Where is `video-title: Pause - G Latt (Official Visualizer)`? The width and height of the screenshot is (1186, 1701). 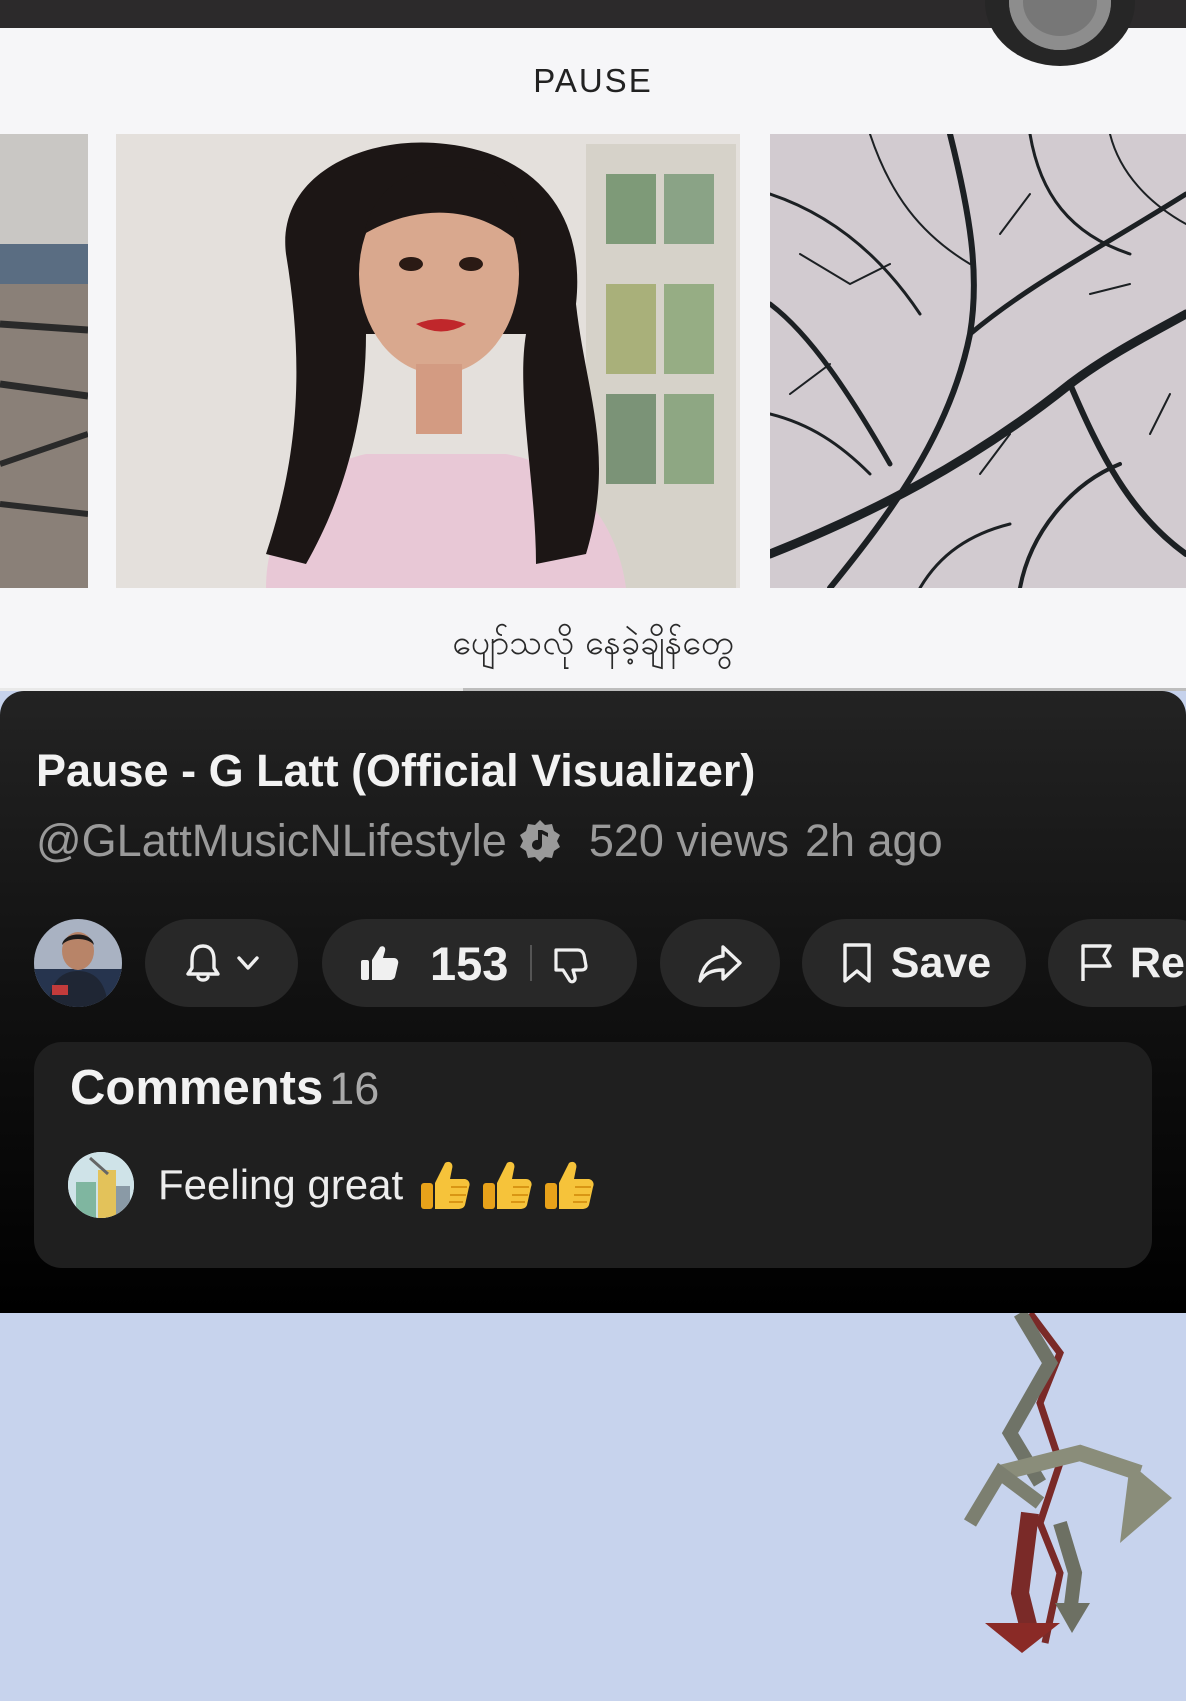 video-title: Pause - G Latt (Official Visualizer) is located at coordinates (396, 770).